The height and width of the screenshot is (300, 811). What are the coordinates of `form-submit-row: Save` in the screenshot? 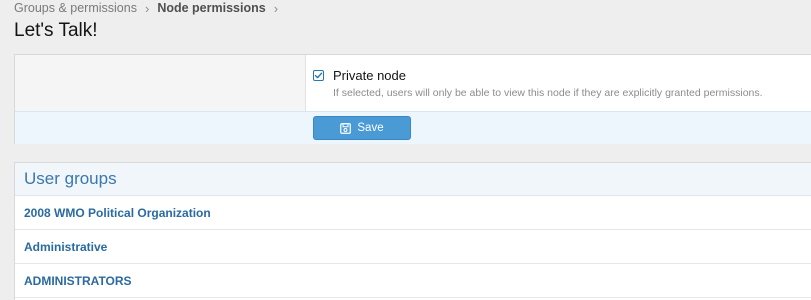 It's located at (413, 127).